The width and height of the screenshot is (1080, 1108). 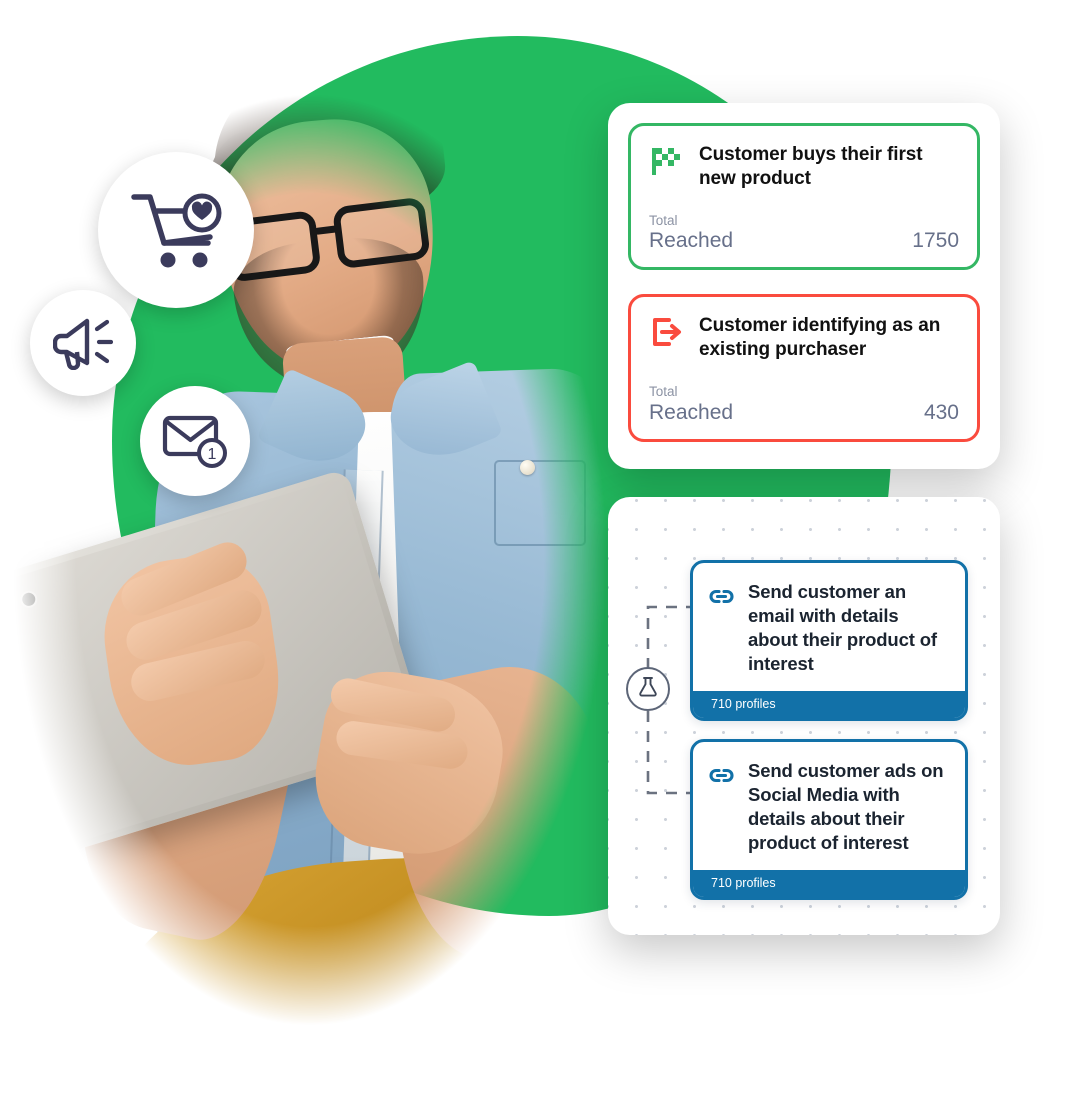 I want to click on megaphone-icon, so click(x=83, y=343).